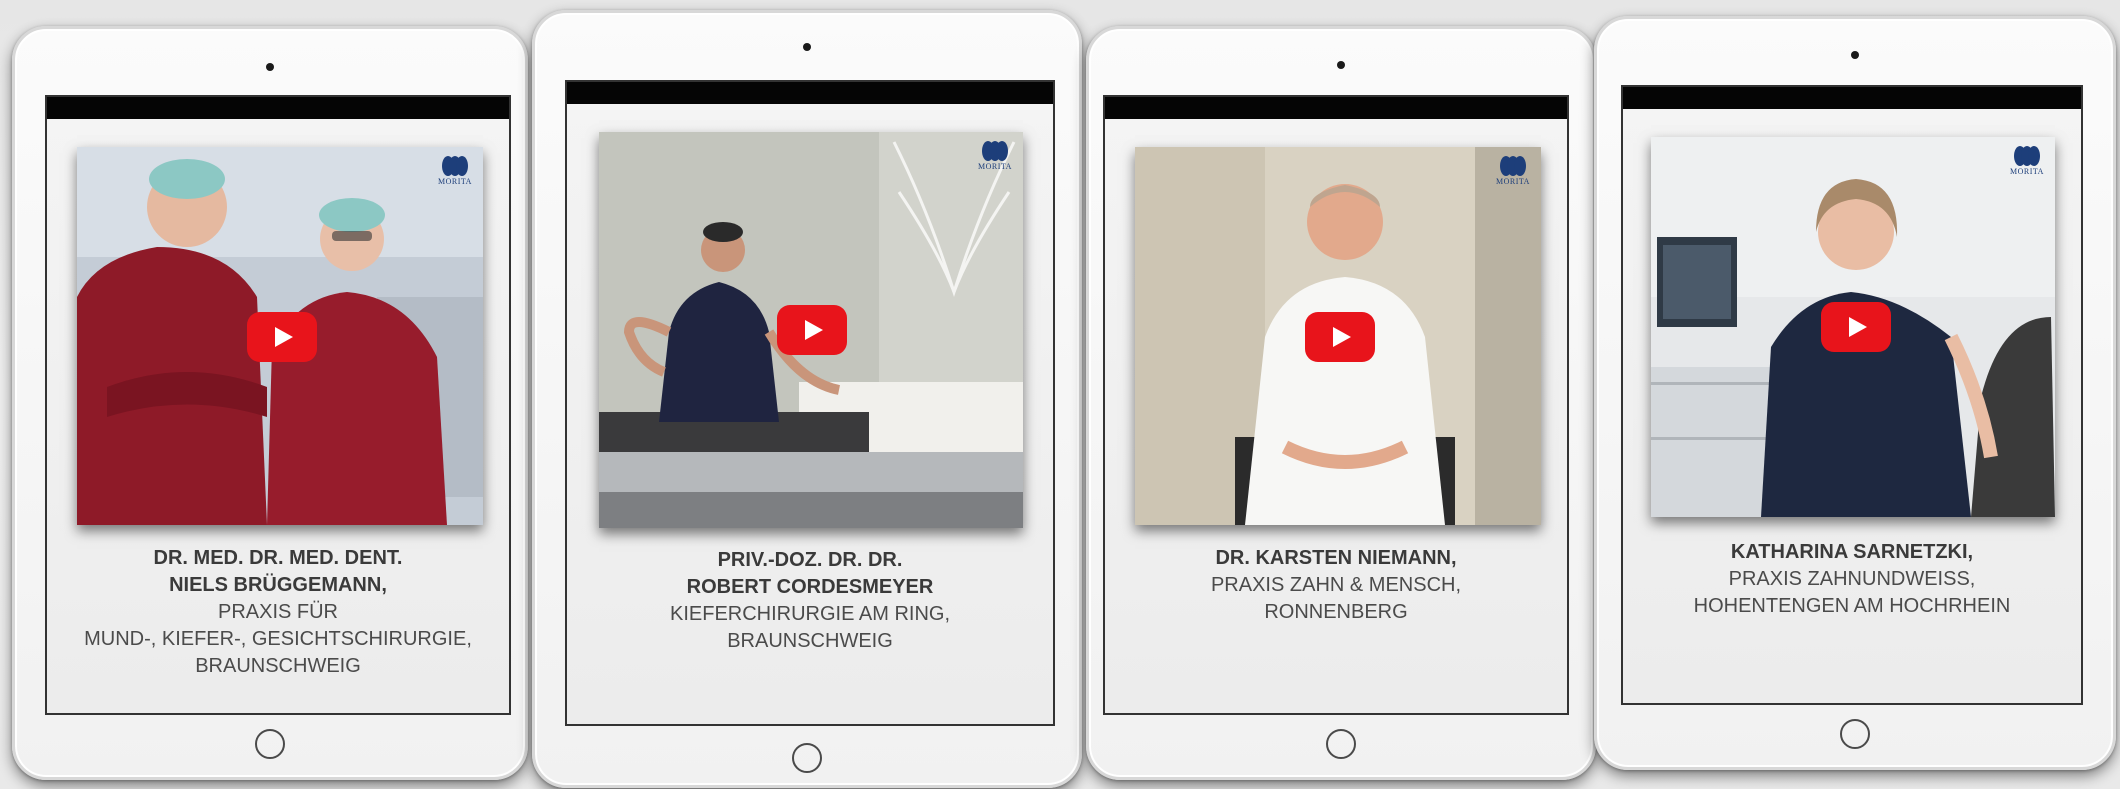 This screenshot has height=789, width=2120. I want to click on caption-name-line: DR. KARSTEN NIEMANN,, so click(1336, 558).